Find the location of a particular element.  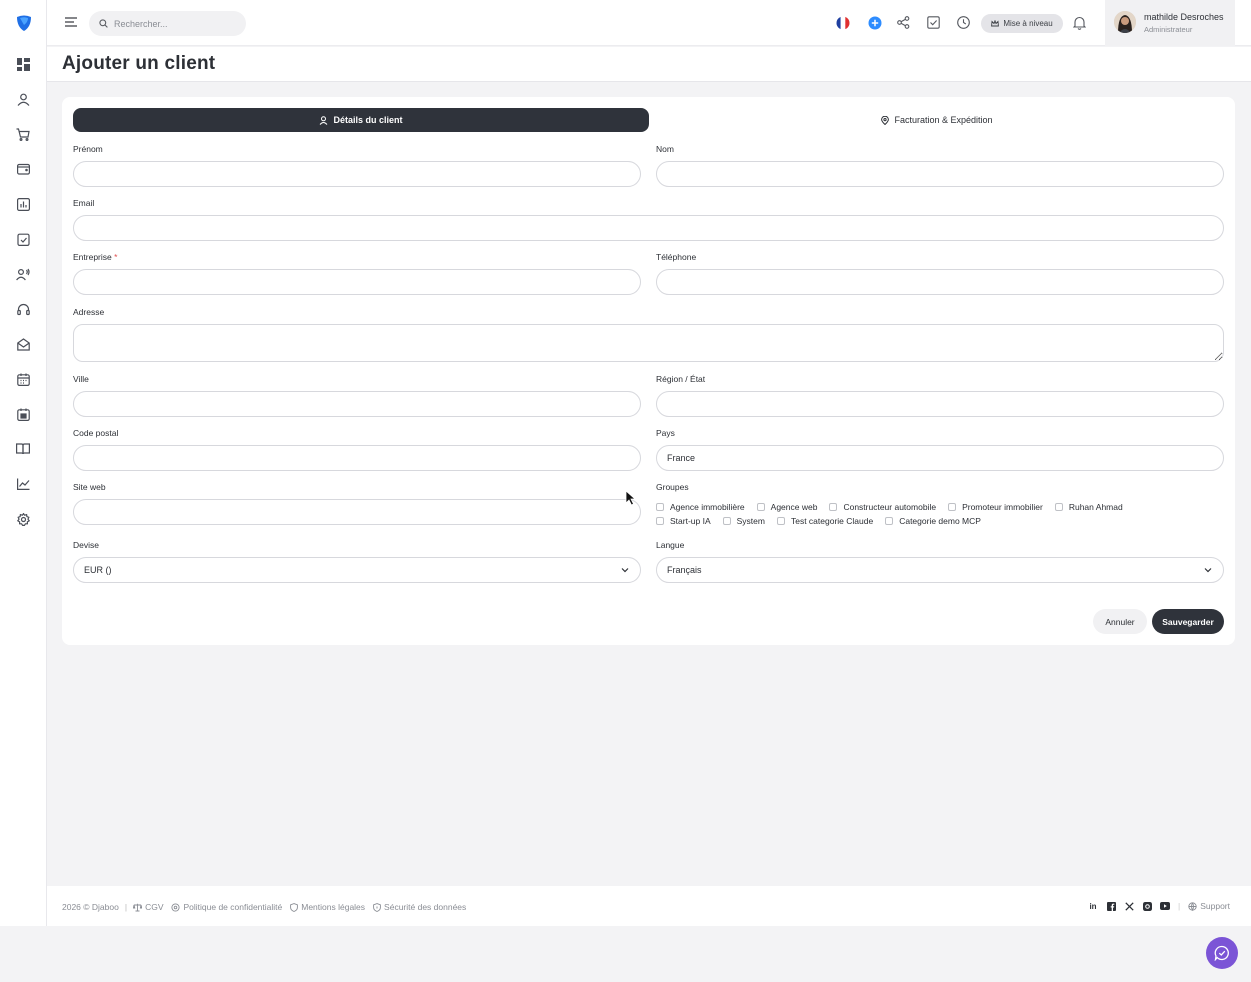

region-label: Région / État is located at coordinates (681, 379).